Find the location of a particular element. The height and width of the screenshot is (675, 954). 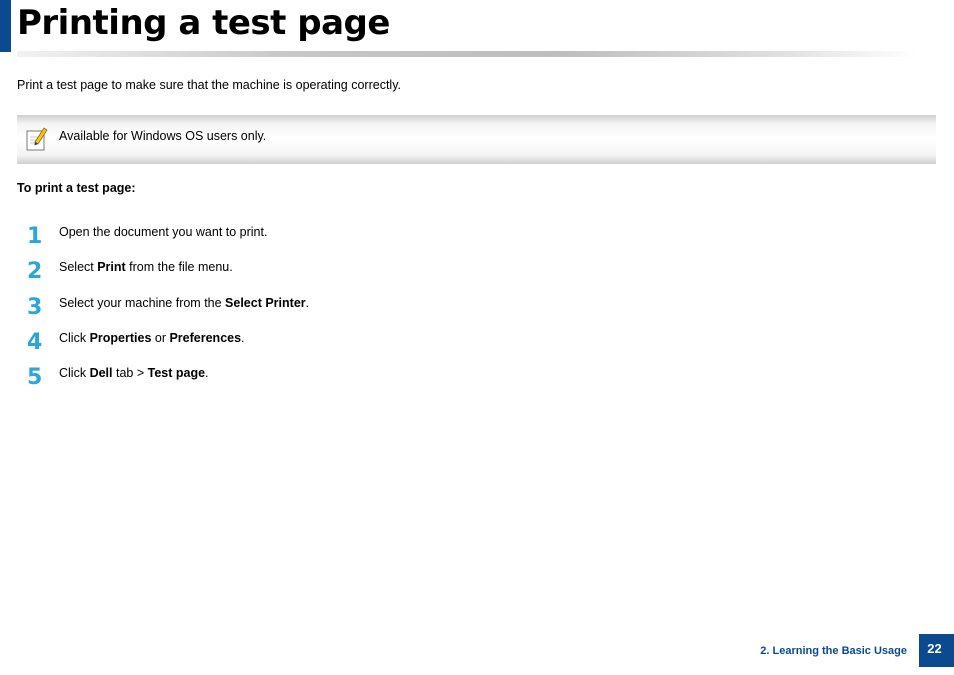

page-title: Printing a test page is located at coordinates (203, 23).